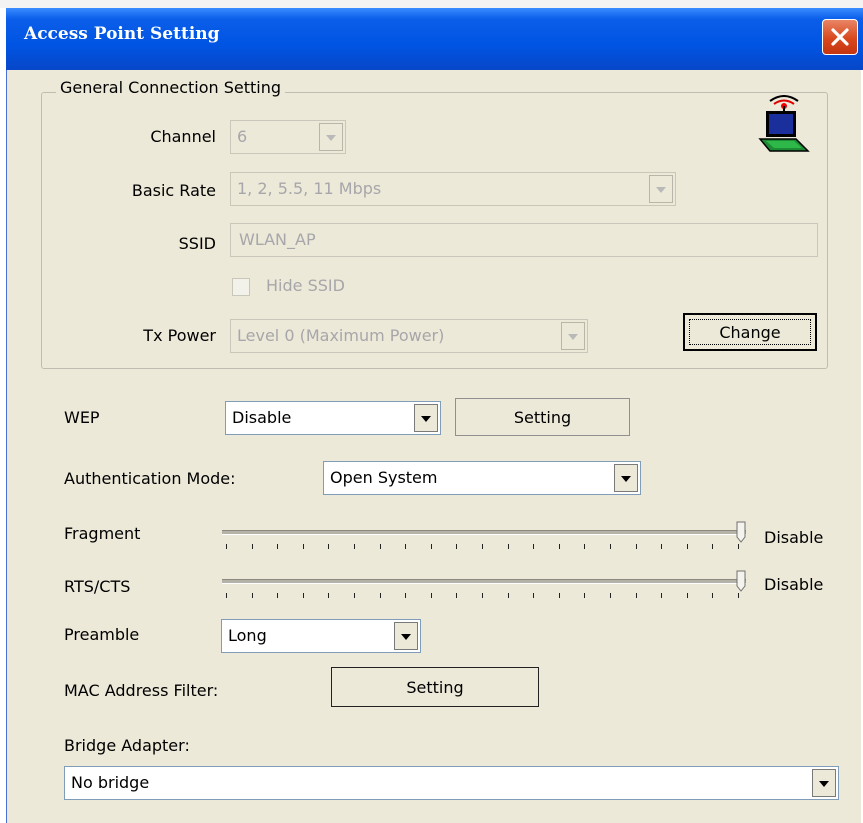 The image size is (863, 823). What do you see at coordinates (150, 478) in the screenshot?
I see `auth-mode-label: Authentication Mode:` at bounding box center [150, 478].